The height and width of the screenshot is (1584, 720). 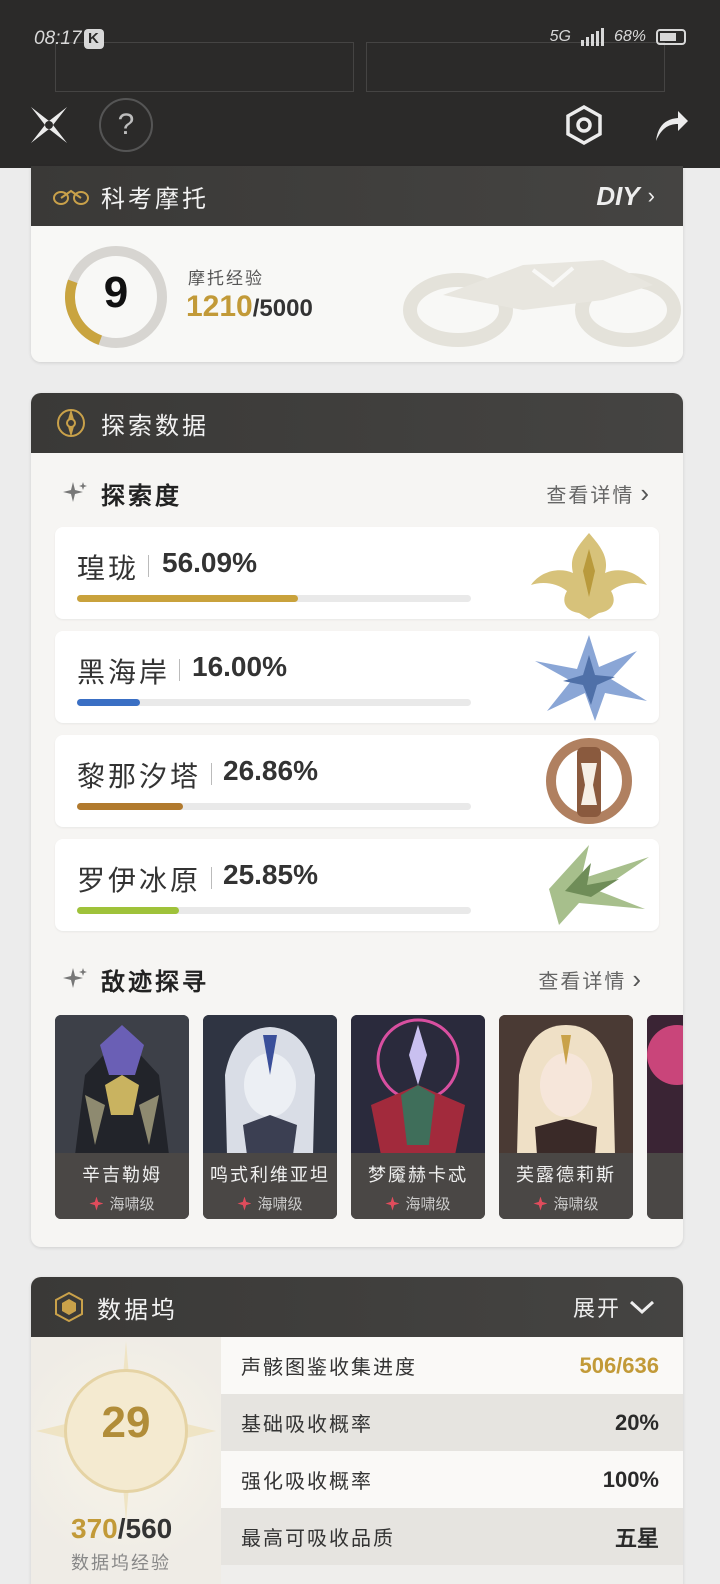 I want to click on exploration-details-link: 查看详情 ›, so click(x=598, y=493).